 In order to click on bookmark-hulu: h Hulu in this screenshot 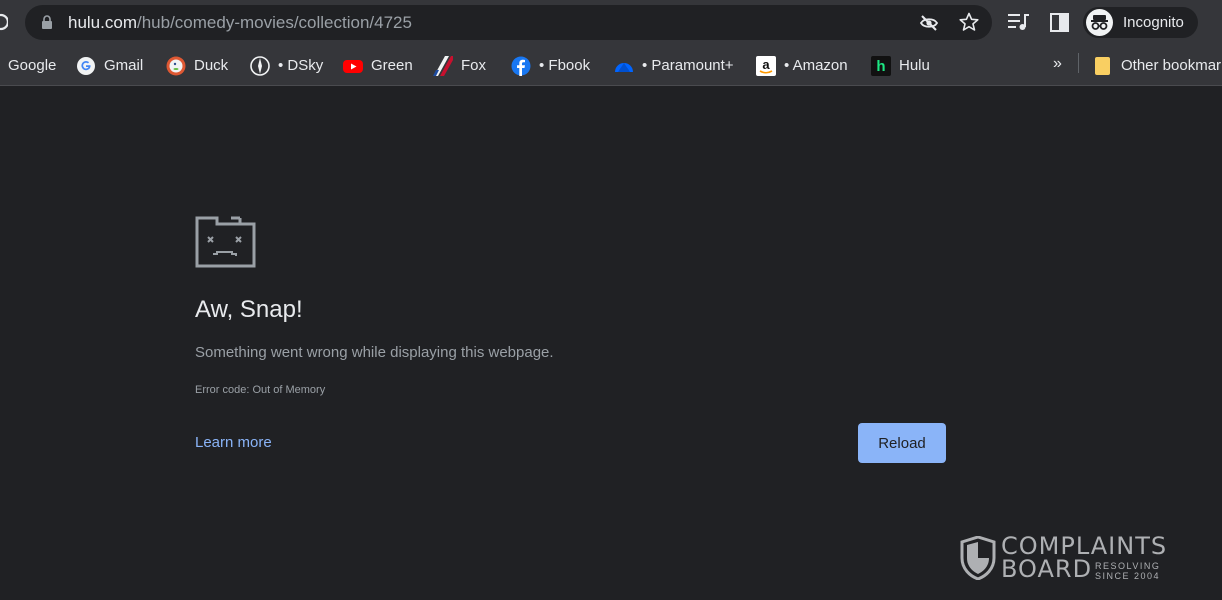, I will do `click(900, 65)`.